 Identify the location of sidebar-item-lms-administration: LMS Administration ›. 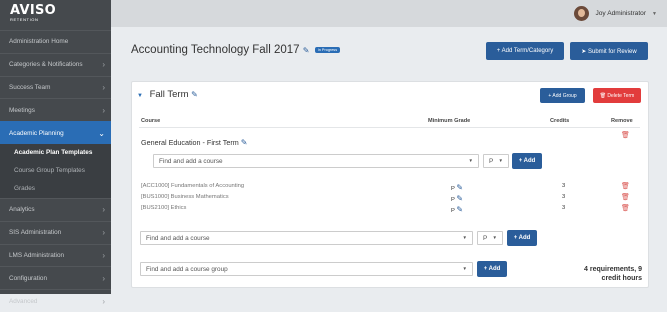
(55, 255).